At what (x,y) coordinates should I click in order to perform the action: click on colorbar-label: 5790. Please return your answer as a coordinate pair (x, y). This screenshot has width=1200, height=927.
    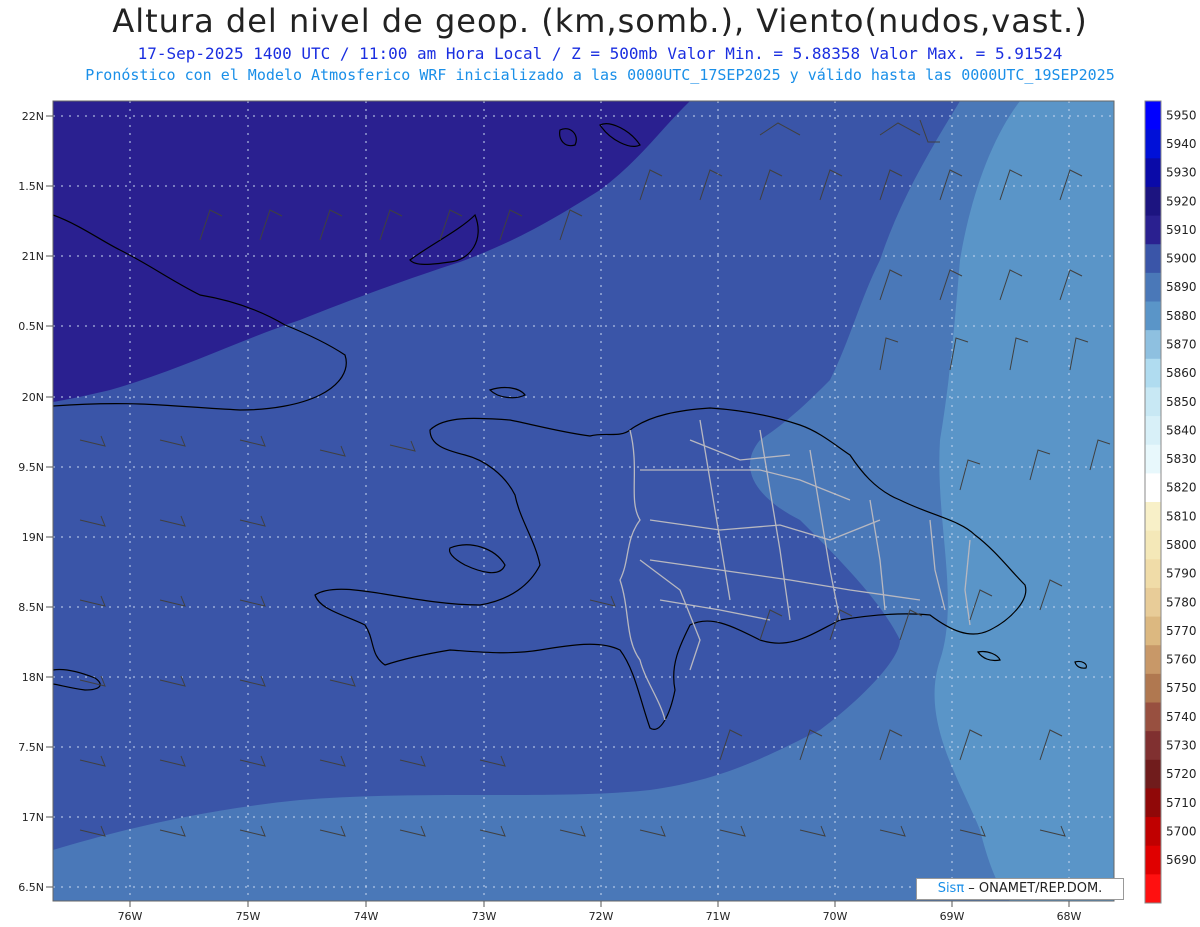
    Looking at the image, I should click on (1181, 574).